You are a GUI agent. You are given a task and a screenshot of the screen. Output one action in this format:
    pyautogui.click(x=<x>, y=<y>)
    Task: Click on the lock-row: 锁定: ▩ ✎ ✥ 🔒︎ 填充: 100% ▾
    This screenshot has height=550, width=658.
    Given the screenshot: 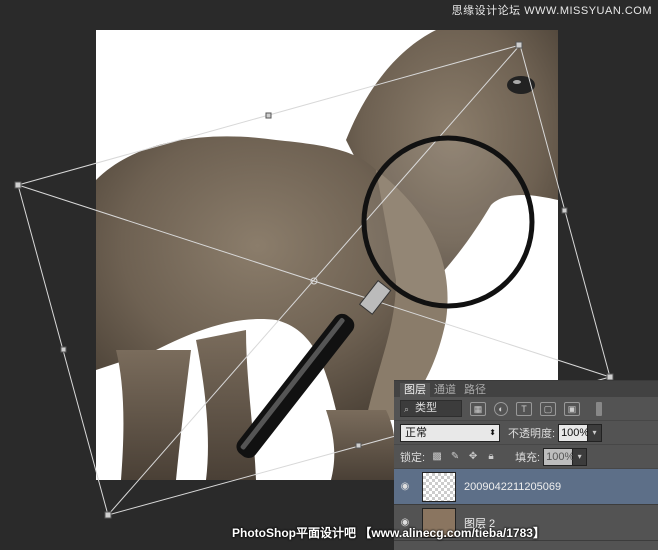 What is the action you would take?
    pyautogui.click(x=526, y=457)
    